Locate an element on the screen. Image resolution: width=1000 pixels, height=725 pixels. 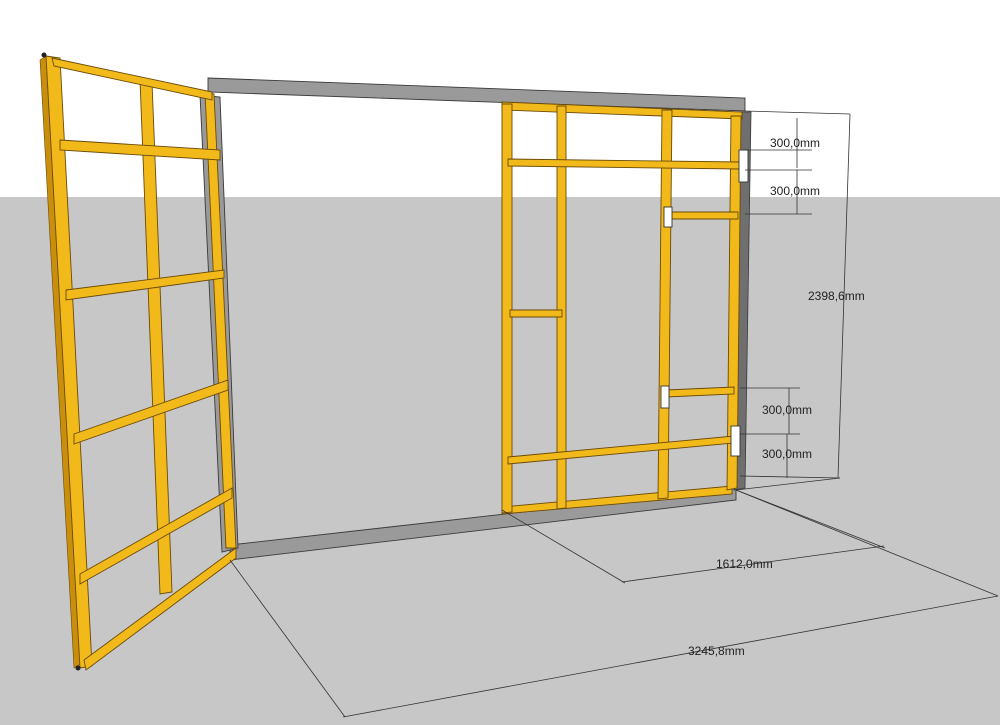
dim-label-bottom-2: 300,0mm is located at coordinates (787, 454).